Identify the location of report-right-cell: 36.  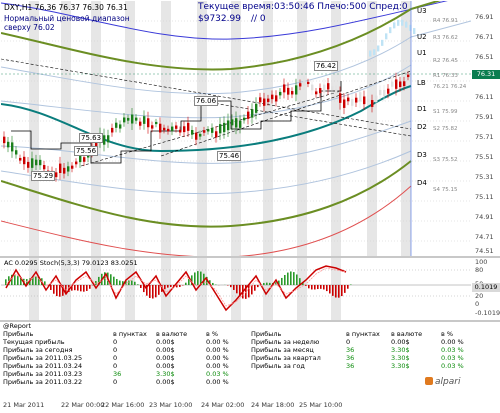
(350, 358).